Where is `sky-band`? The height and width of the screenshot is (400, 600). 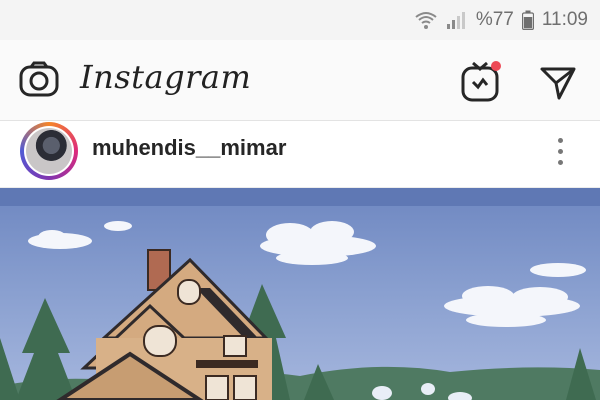 sky-band is located at coordinates (300, 197).